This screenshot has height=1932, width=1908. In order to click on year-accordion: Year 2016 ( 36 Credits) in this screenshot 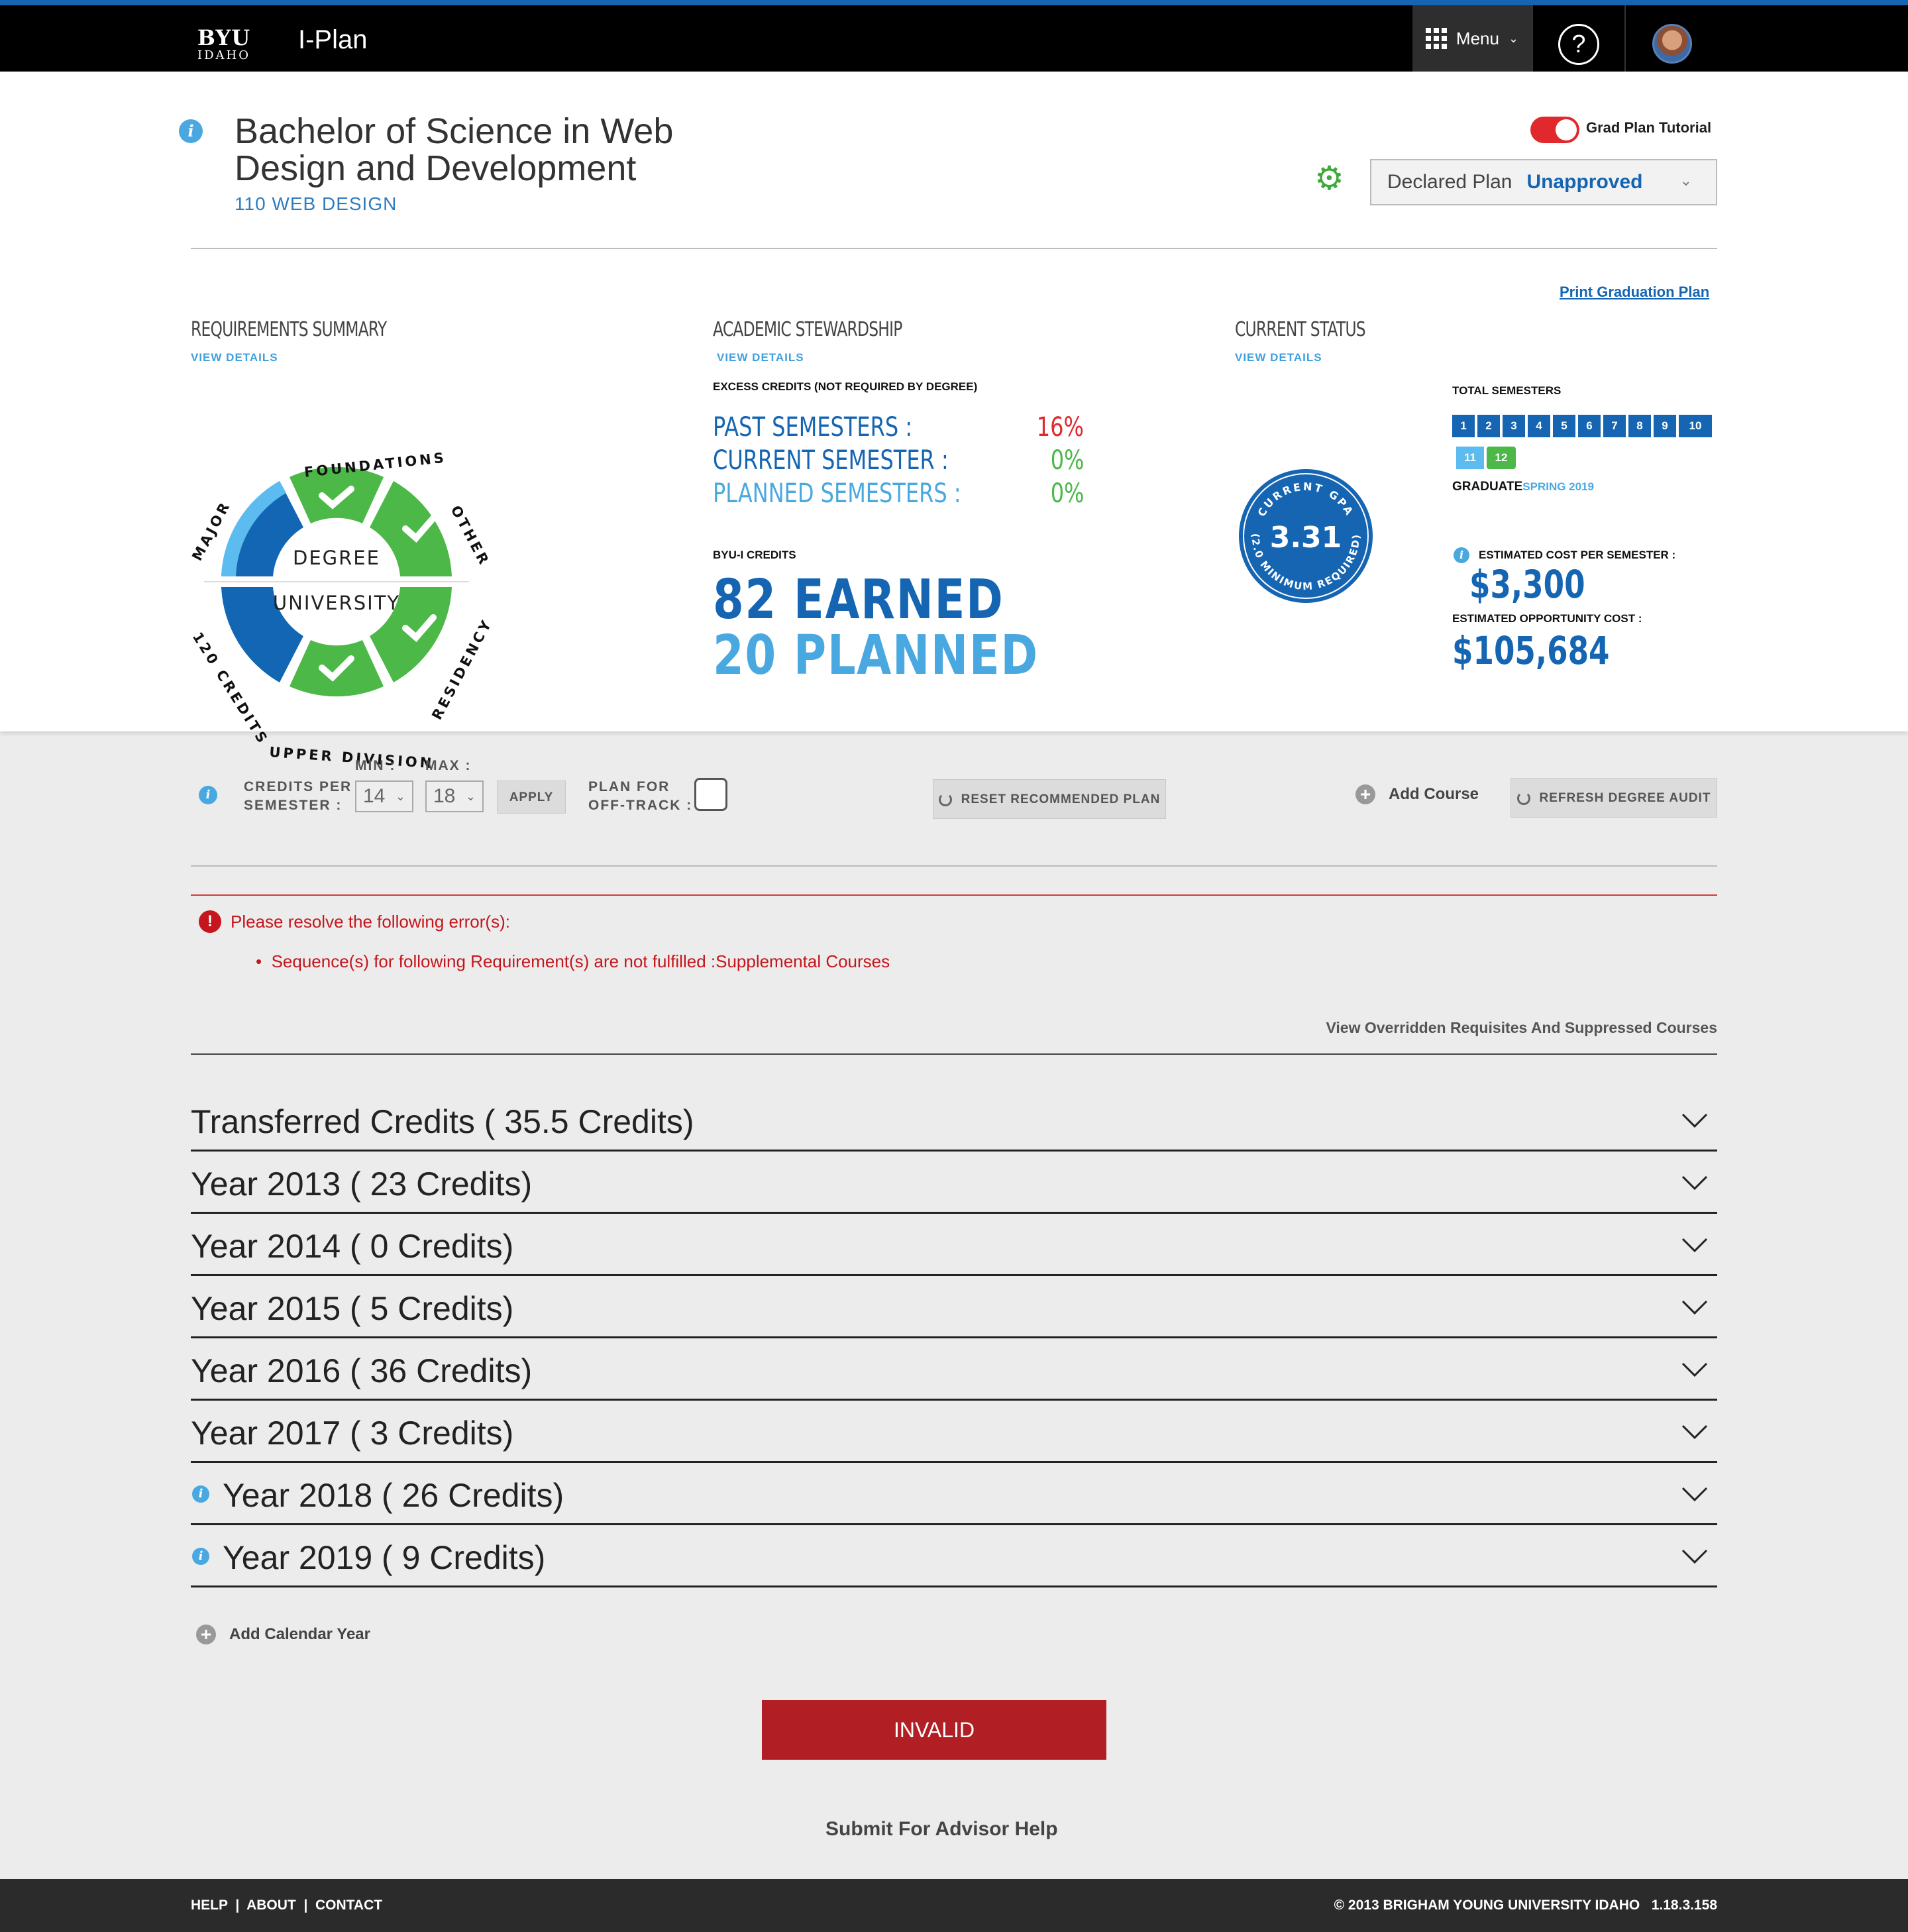, I will do `click(954, 1370)`.